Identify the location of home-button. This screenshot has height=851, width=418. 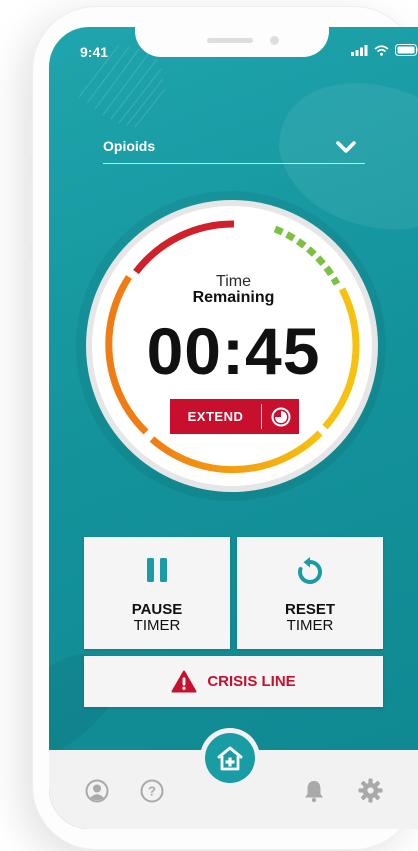
(230, 758).